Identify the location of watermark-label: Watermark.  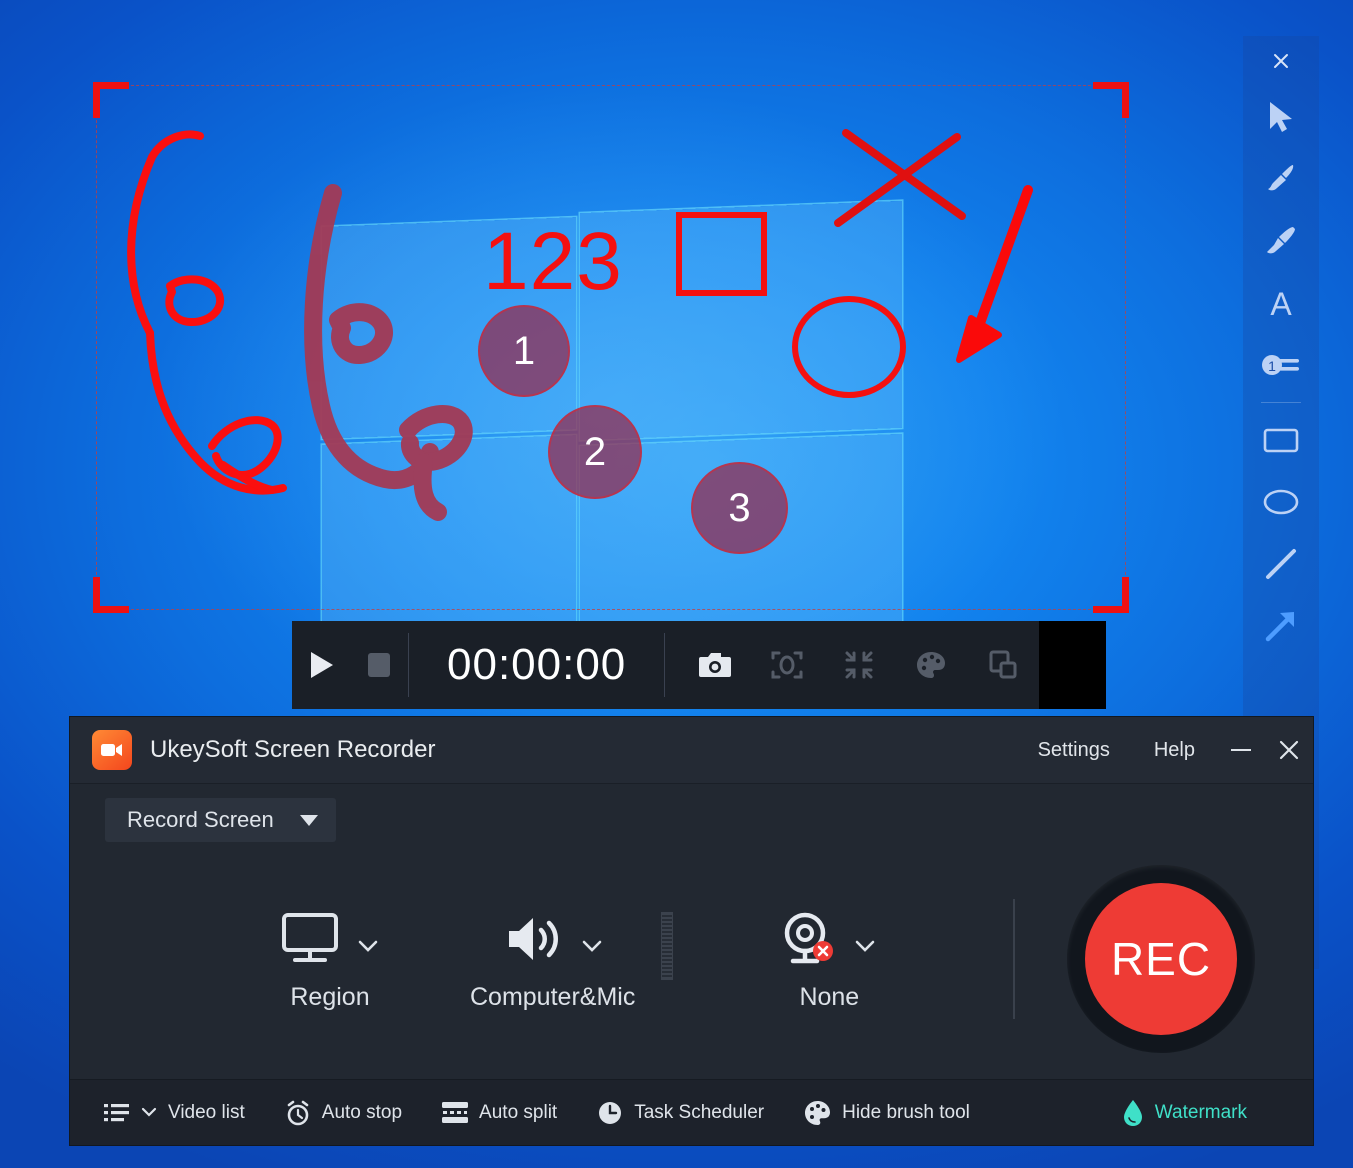
(1200, 1112).